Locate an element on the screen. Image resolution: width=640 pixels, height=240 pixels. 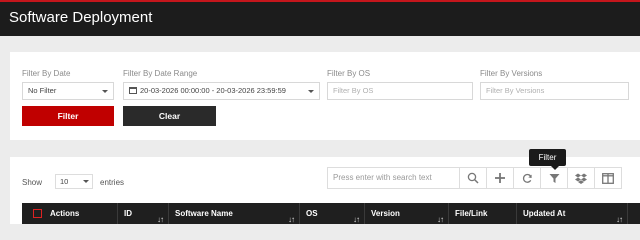
search-icon is located at coordinates (473, 178).